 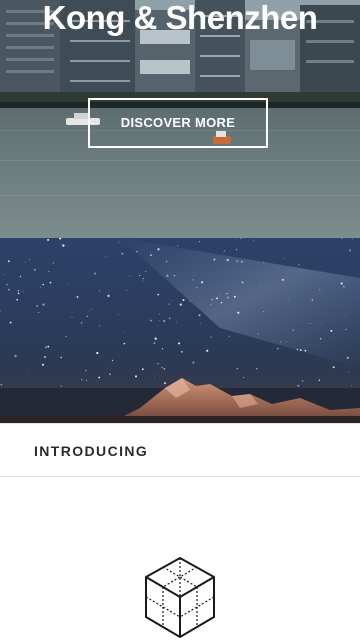 What do you see at coordinates (180, 597) in the screenshot?
I see `wireframe-cube-icon` at bounding box center [180, 597].